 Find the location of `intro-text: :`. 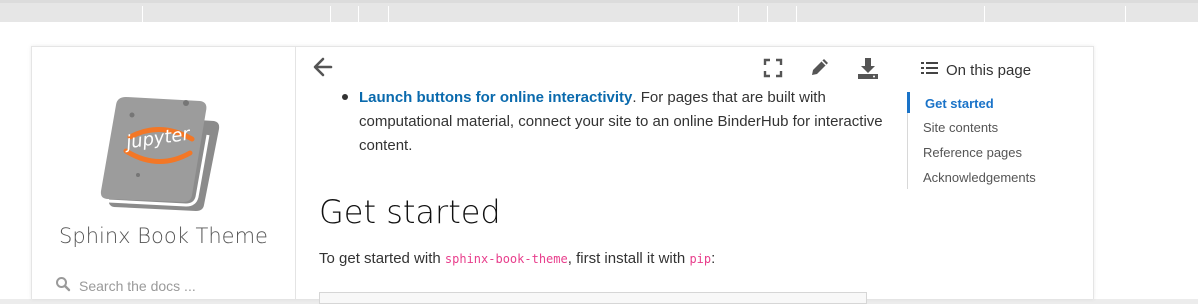

intro-text: : is located at coordinates (713, 258).